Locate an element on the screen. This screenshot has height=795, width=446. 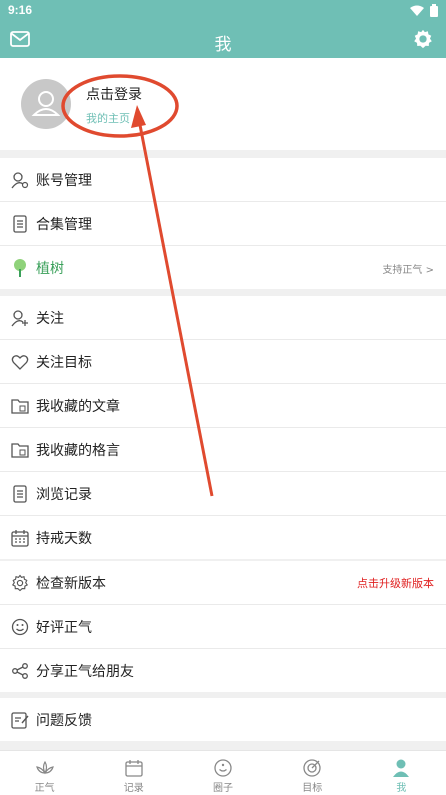
wifi-icon is located at coordinates (417, 10).